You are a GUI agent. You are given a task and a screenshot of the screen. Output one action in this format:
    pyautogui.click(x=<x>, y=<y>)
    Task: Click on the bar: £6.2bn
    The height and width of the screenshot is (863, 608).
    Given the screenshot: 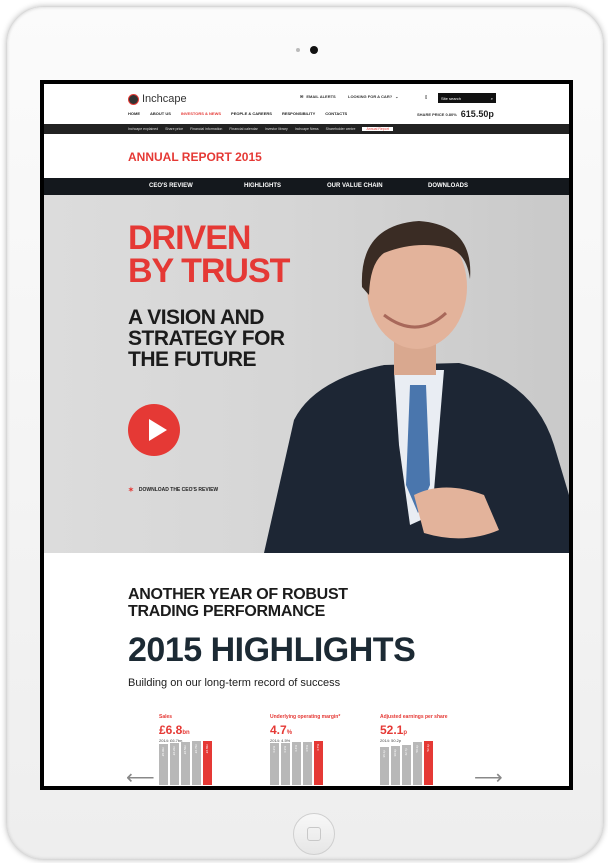 What is the action you would take?
    pyautogui.click(x=174, y=764)
    